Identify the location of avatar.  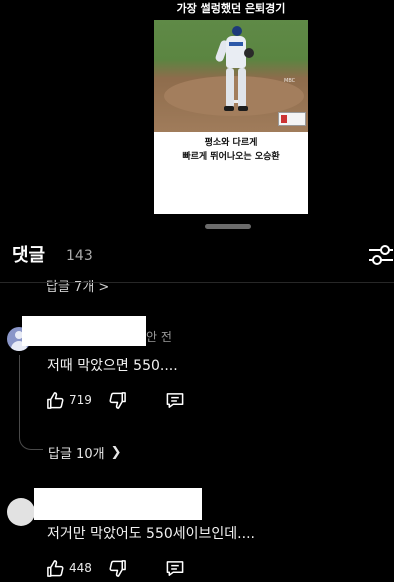
(21, 512).